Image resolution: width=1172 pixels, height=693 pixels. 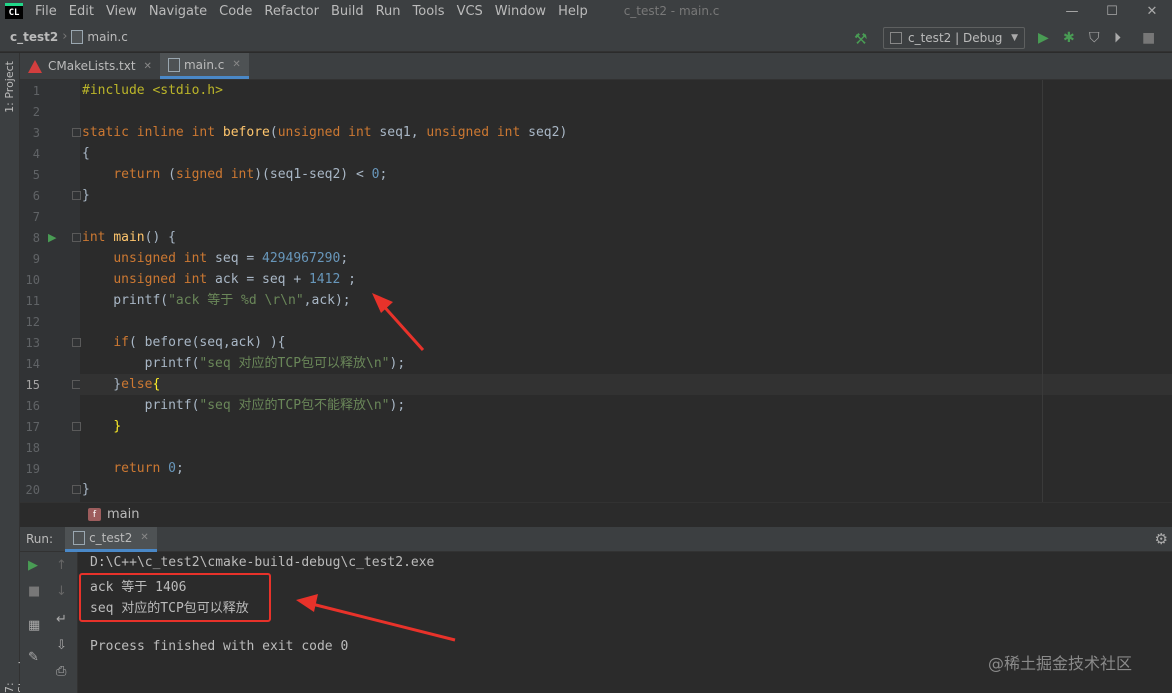 I want to click on annotation-arrow-console, so click(x=376, y=618).